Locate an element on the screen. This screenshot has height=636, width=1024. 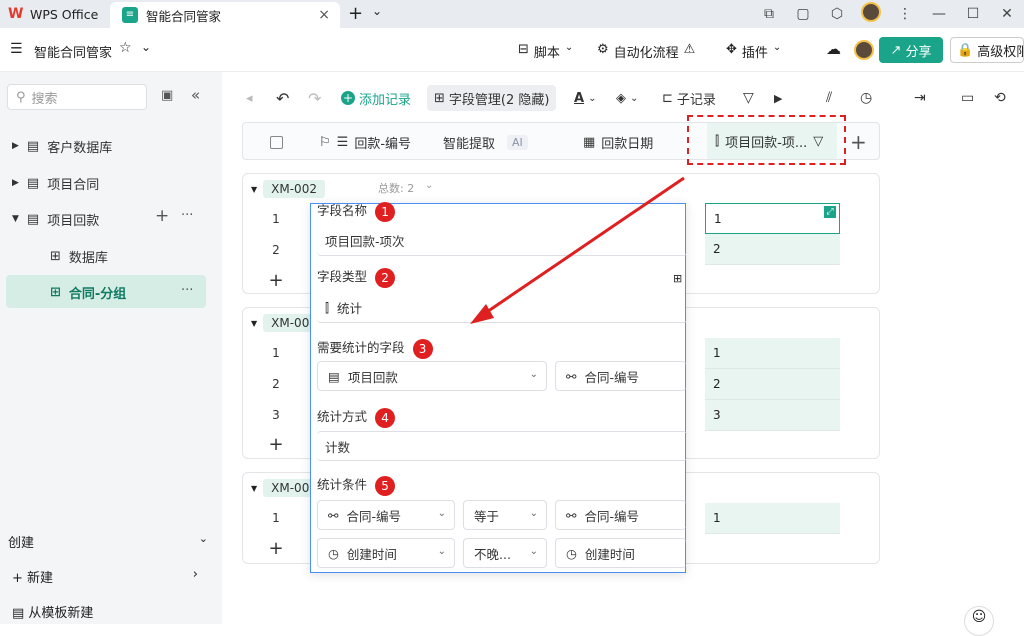
annotation-arrow is located at coordinates (577, 250).